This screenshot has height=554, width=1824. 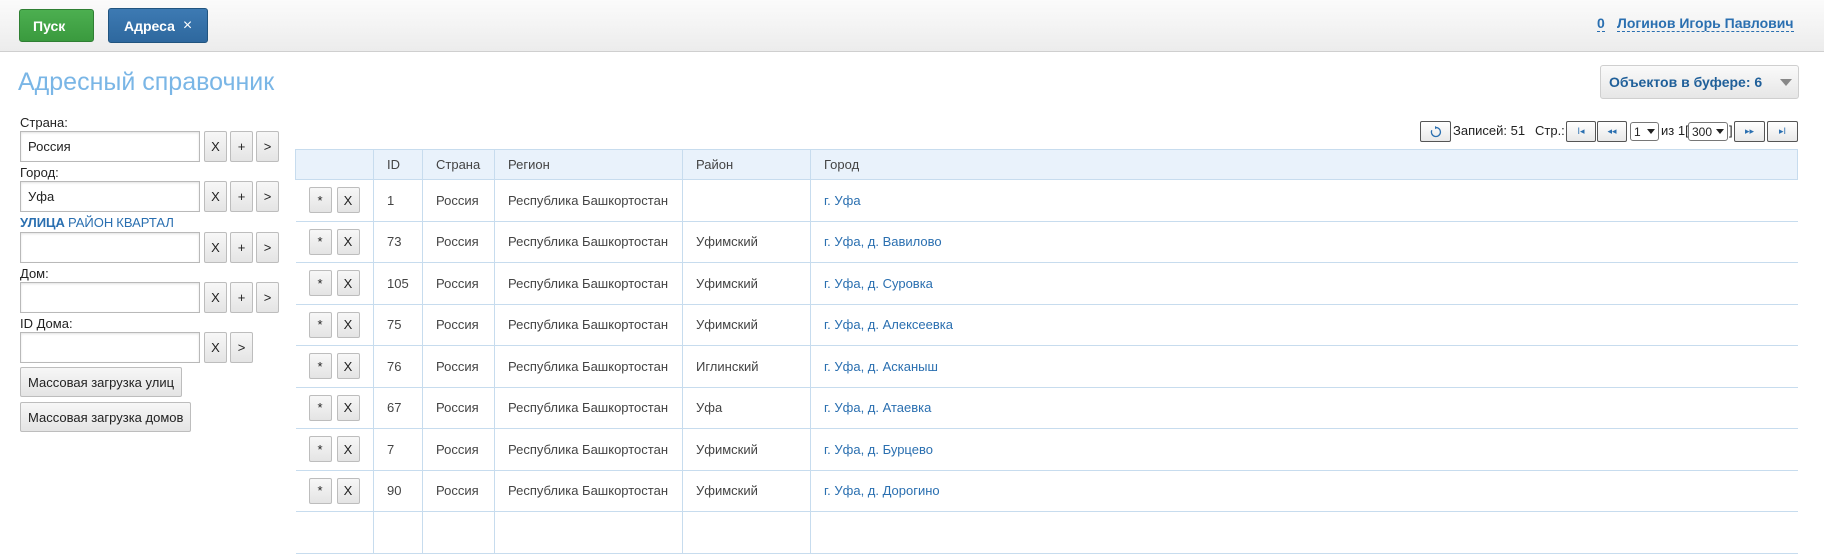 What do you see at coordinates (1304, 200) in the screenshot?
I see `cell-city: г. Уфа` at bounding box center [1304, 200].